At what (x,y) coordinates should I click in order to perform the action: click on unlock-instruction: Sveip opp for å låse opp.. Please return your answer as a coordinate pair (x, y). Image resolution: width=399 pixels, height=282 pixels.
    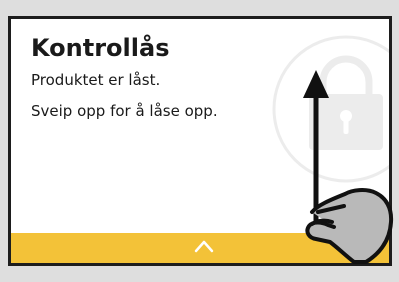
    Looking at the image, I should click on (124, 111).